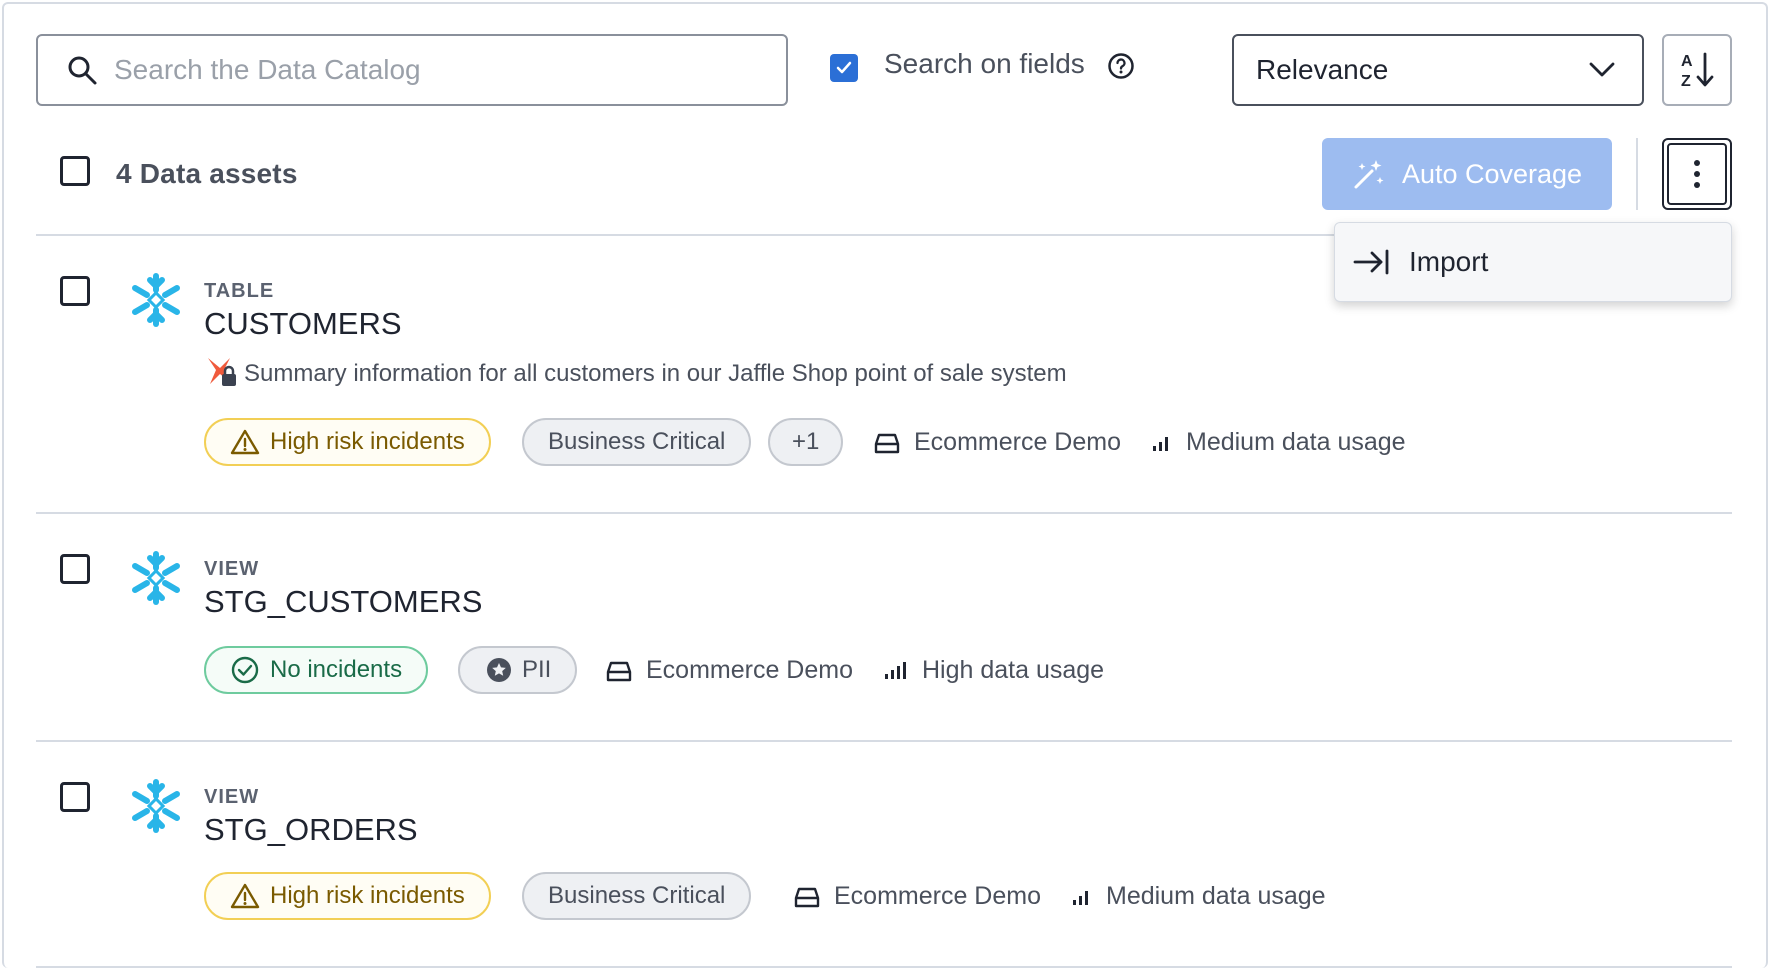 The height and width of the screenshot is (972, 1772). Describe the element at coordinates (336, 669) in the screenshot. I see `incident-label: No incidents` at that location.